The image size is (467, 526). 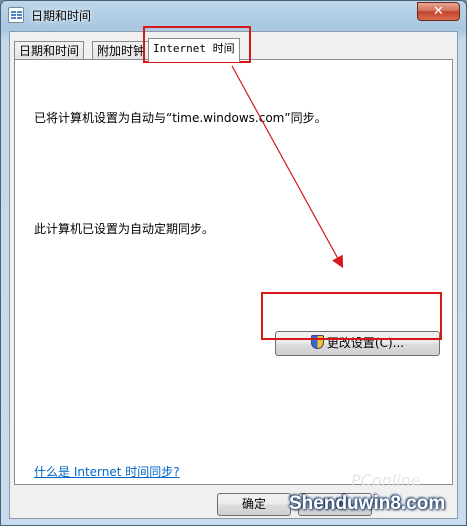 I want to click on annotation-highlight-button, so click(x=351, y=316).